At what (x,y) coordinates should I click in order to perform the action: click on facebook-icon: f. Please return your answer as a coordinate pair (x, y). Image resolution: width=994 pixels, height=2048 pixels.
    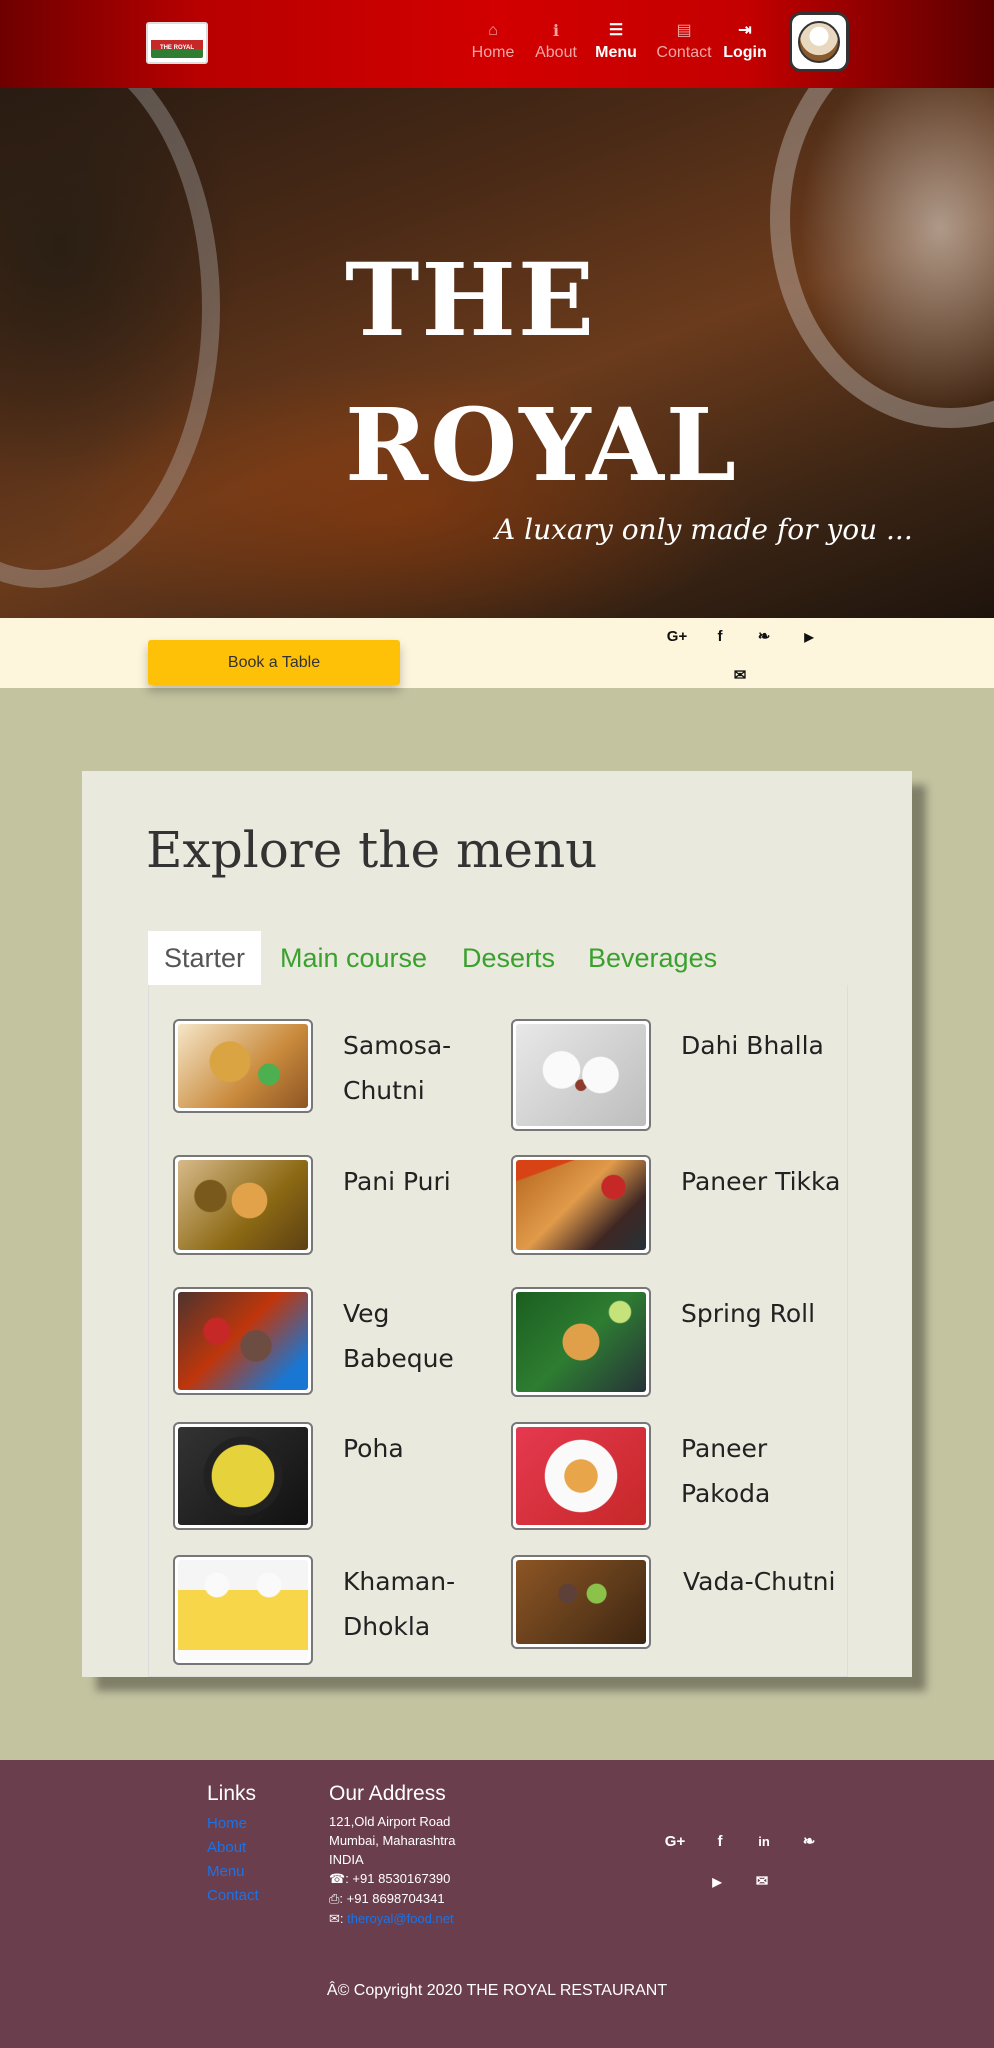
    Looking at the image, I should click on (720, 637).